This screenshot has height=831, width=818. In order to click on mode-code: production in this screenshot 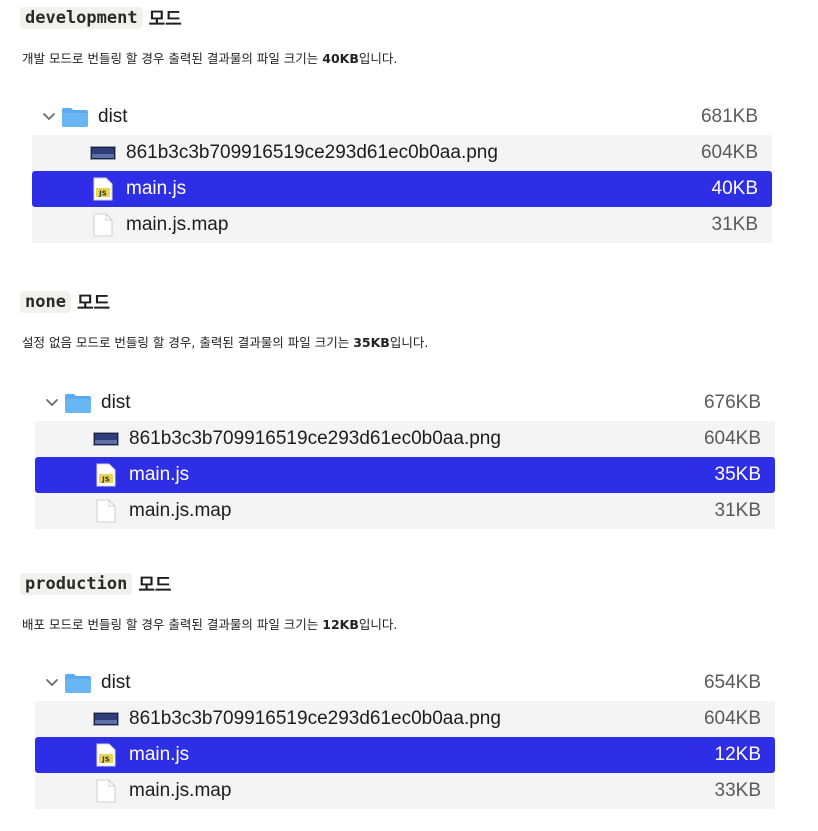, I will do `click(76, 584)`.